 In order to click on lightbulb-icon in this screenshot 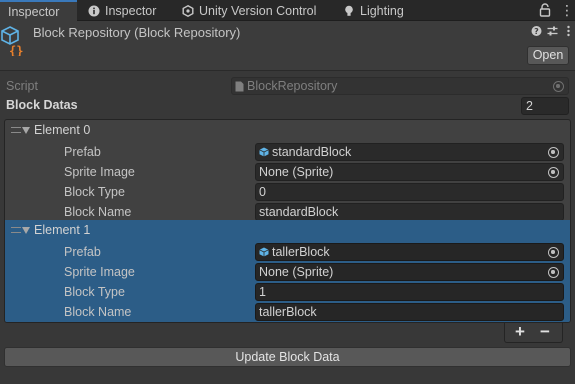, I will do `click(349, 10)`.